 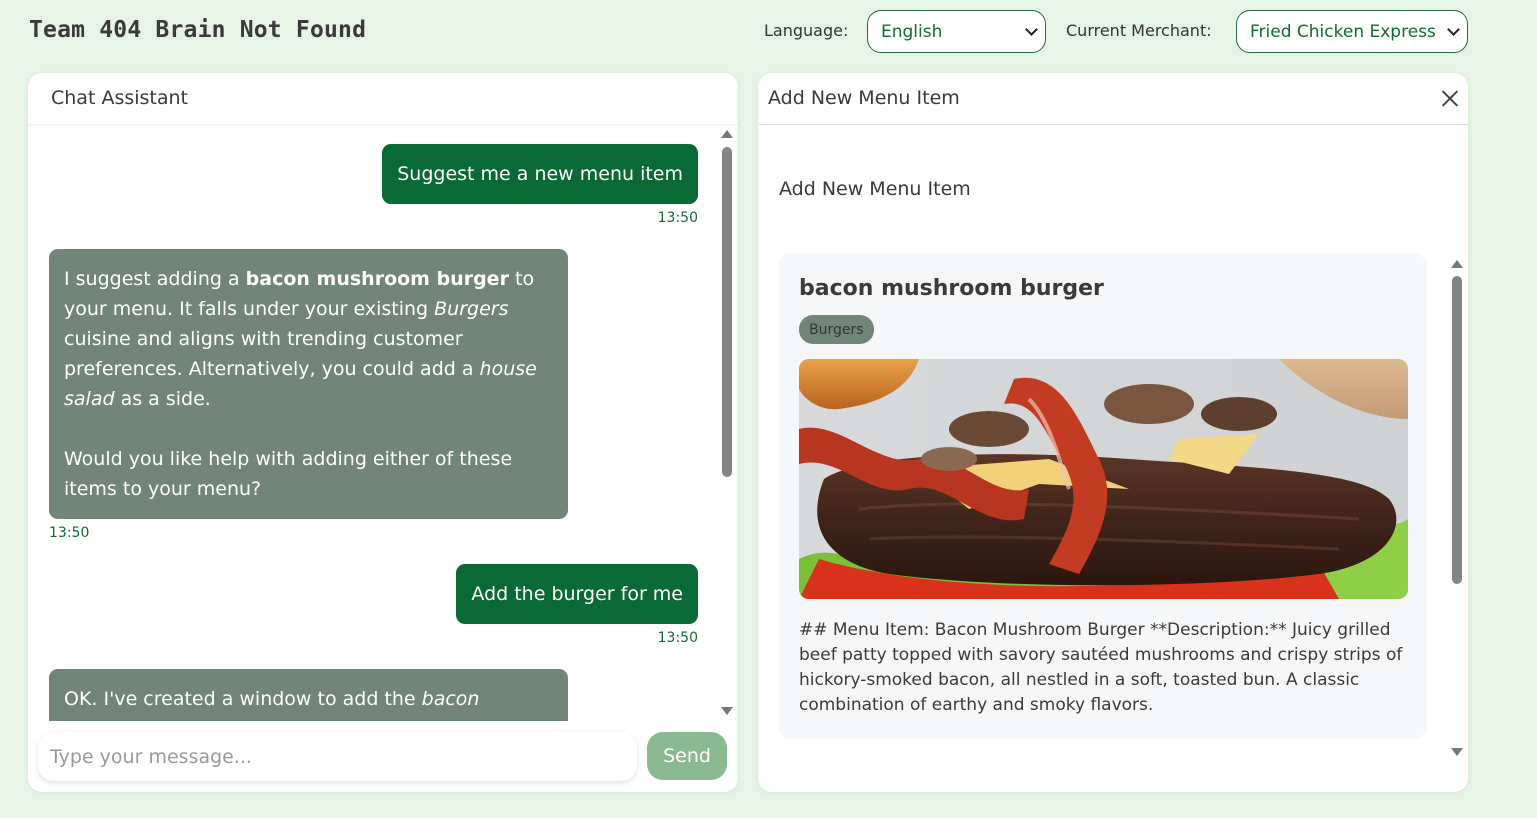 I want to click on merchant-select: Fried Chicken Express, so click(x=1352, y=31).